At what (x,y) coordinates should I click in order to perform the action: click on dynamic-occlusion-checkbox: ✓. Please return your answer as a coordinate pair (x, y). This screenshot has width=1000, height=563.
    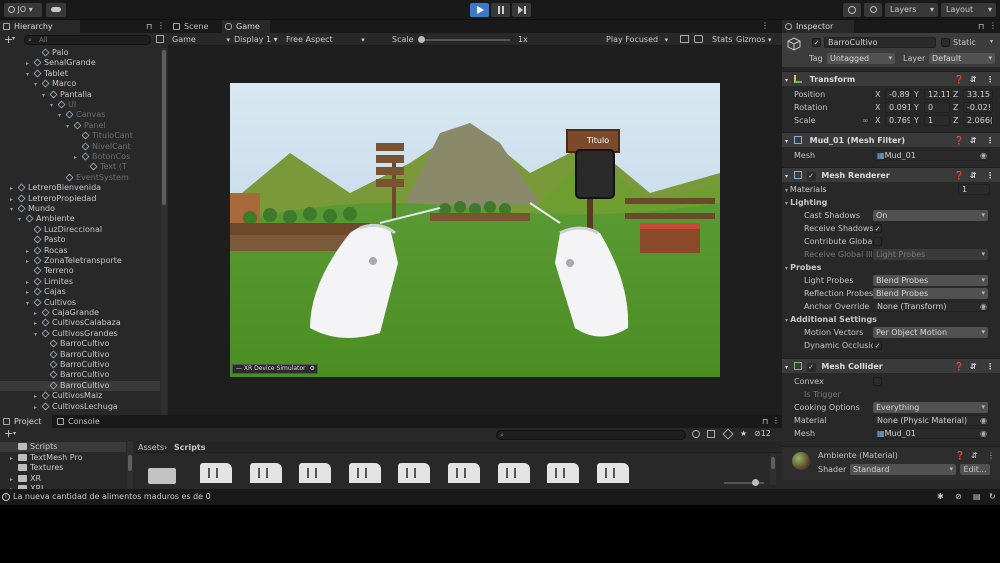
    Looking at the image, I should click on (877, 345).